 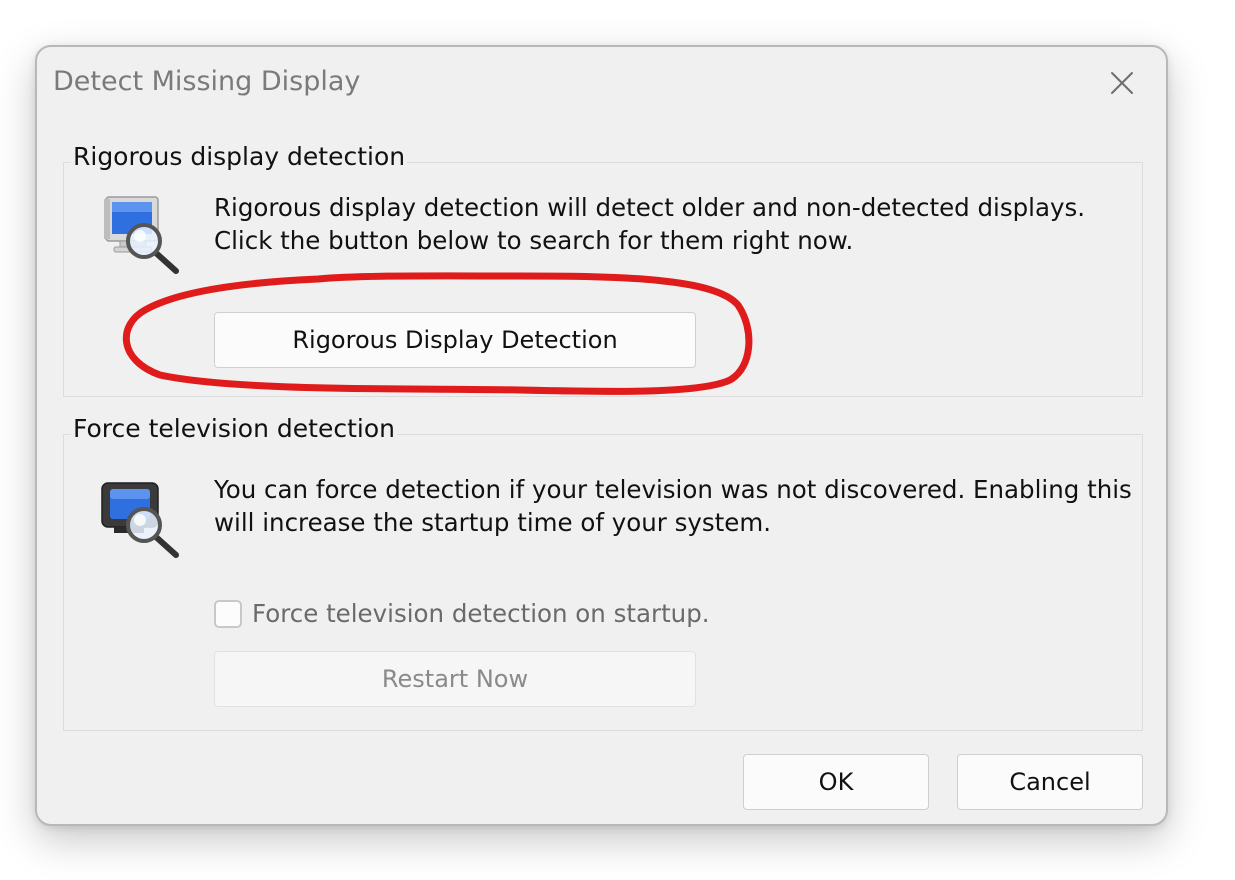 What do you see at coordinates (601, 83) in the screenshot?
I see `title-bar: Detect Missing Display` at bounding box center [601, 83].